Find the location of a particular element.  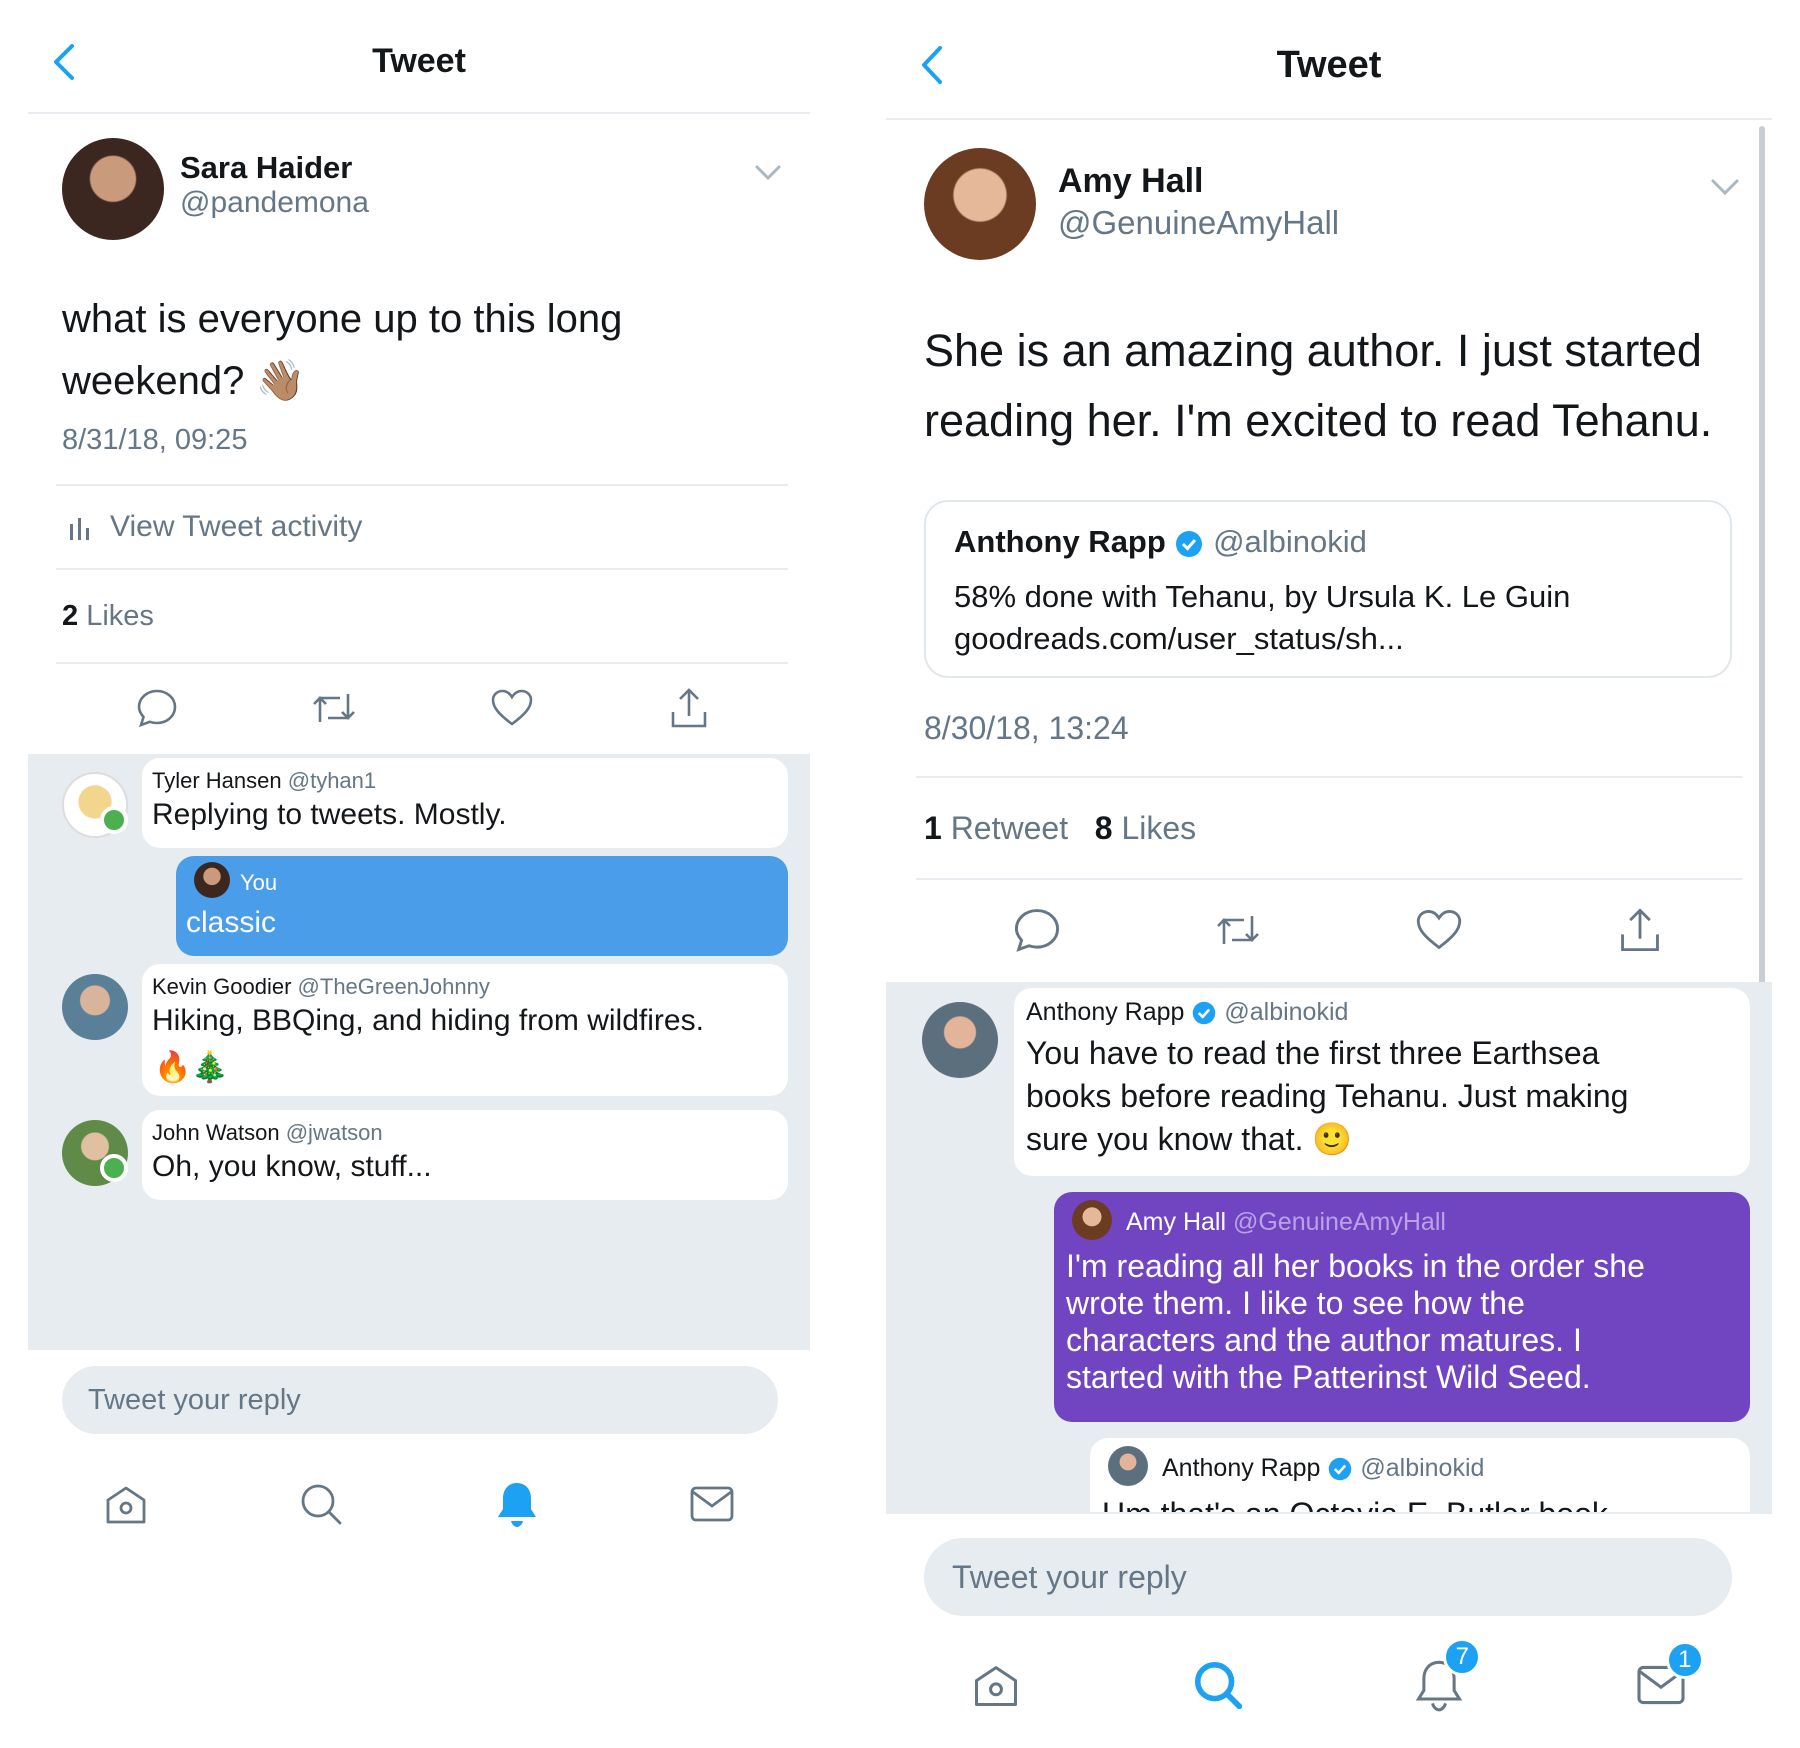

messages-envelope-icon: 1 is located at coordinates (1669, 1676).